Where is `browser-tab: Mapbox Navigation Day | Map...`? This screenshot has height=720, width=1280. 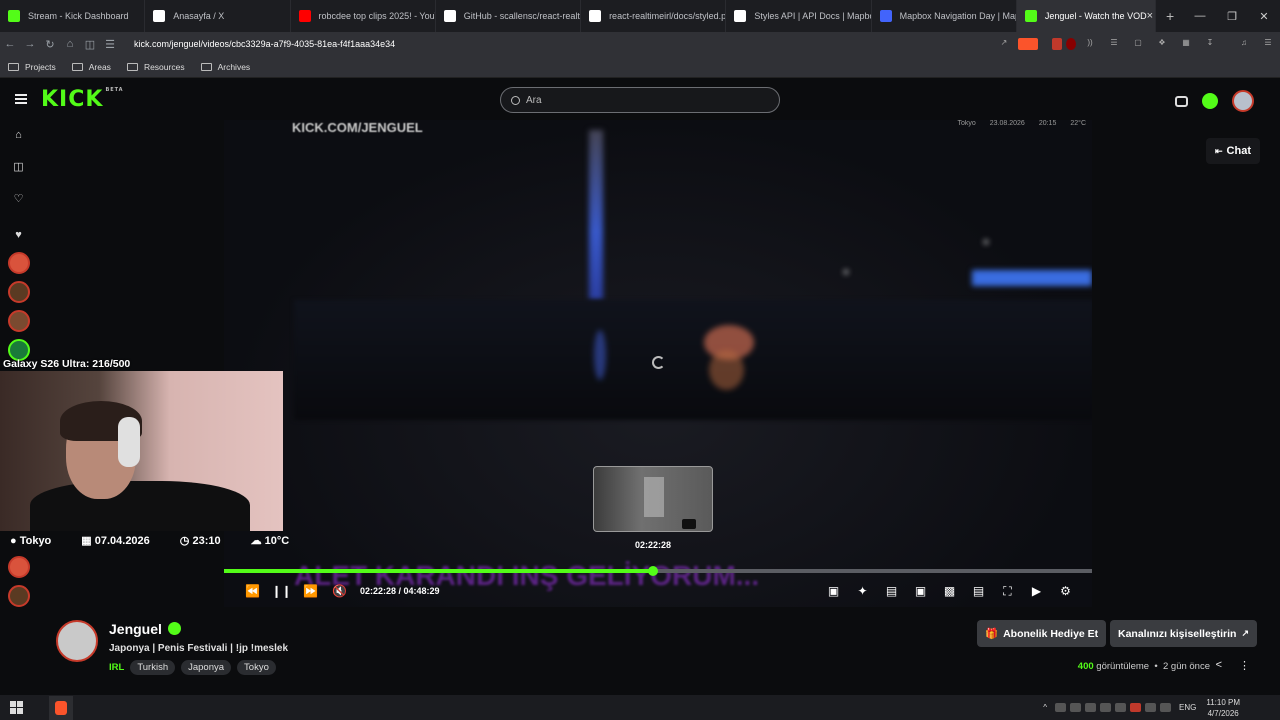
browser-tab: Mapbox Navigation Day | Map... is located at coordinates (944, 16).